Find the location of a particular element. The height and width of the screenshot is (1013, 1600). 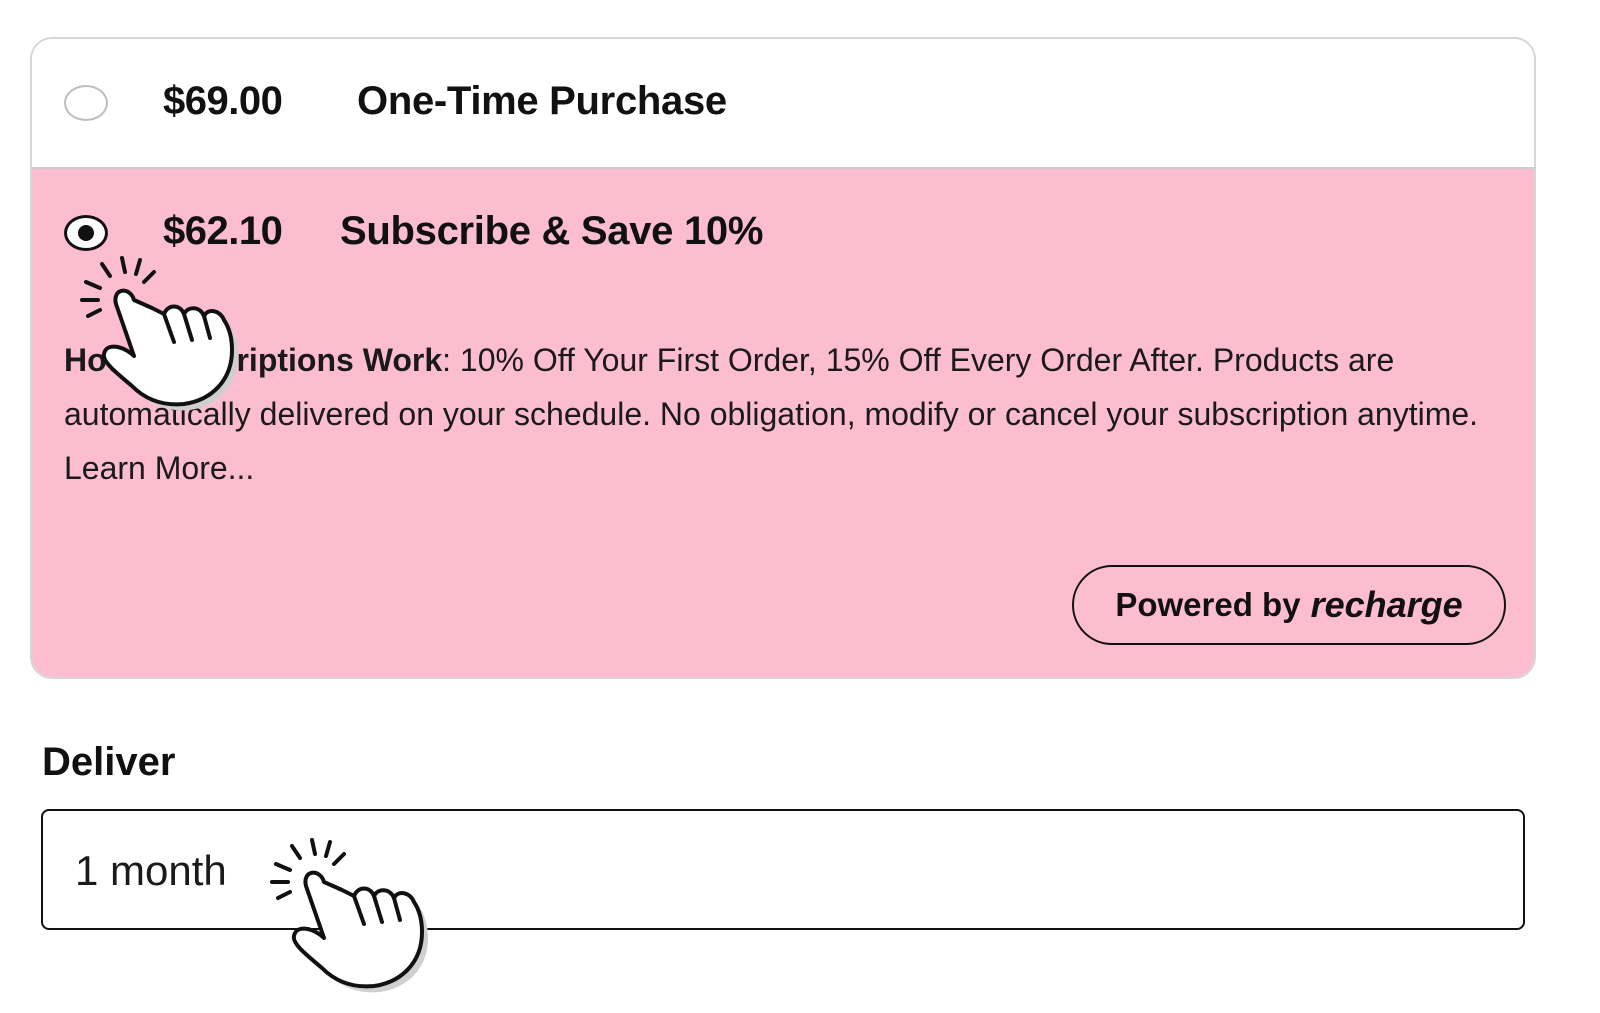

deliver-label: Deliver is located at coordinates (109, 762).